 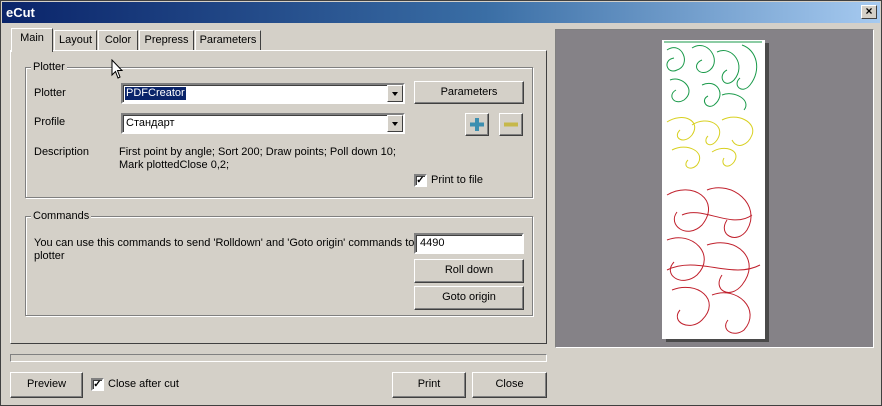 What do you see at coordinates (869, 12) in the screenshot?
I see `close-window-icon: ×` at bounding box center [869, 12].